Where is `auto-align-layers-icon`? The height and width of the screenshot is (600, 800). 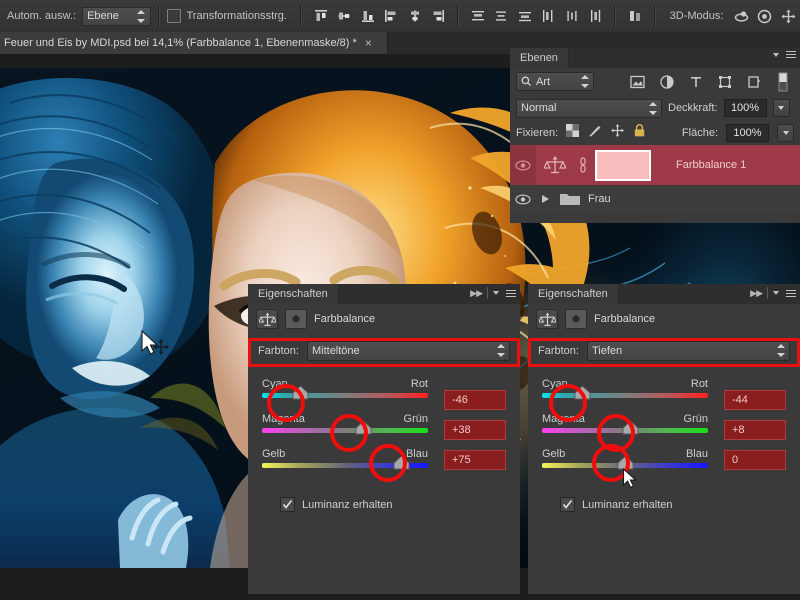
auto-align-layers-icon is located at coordinates (635, 16).